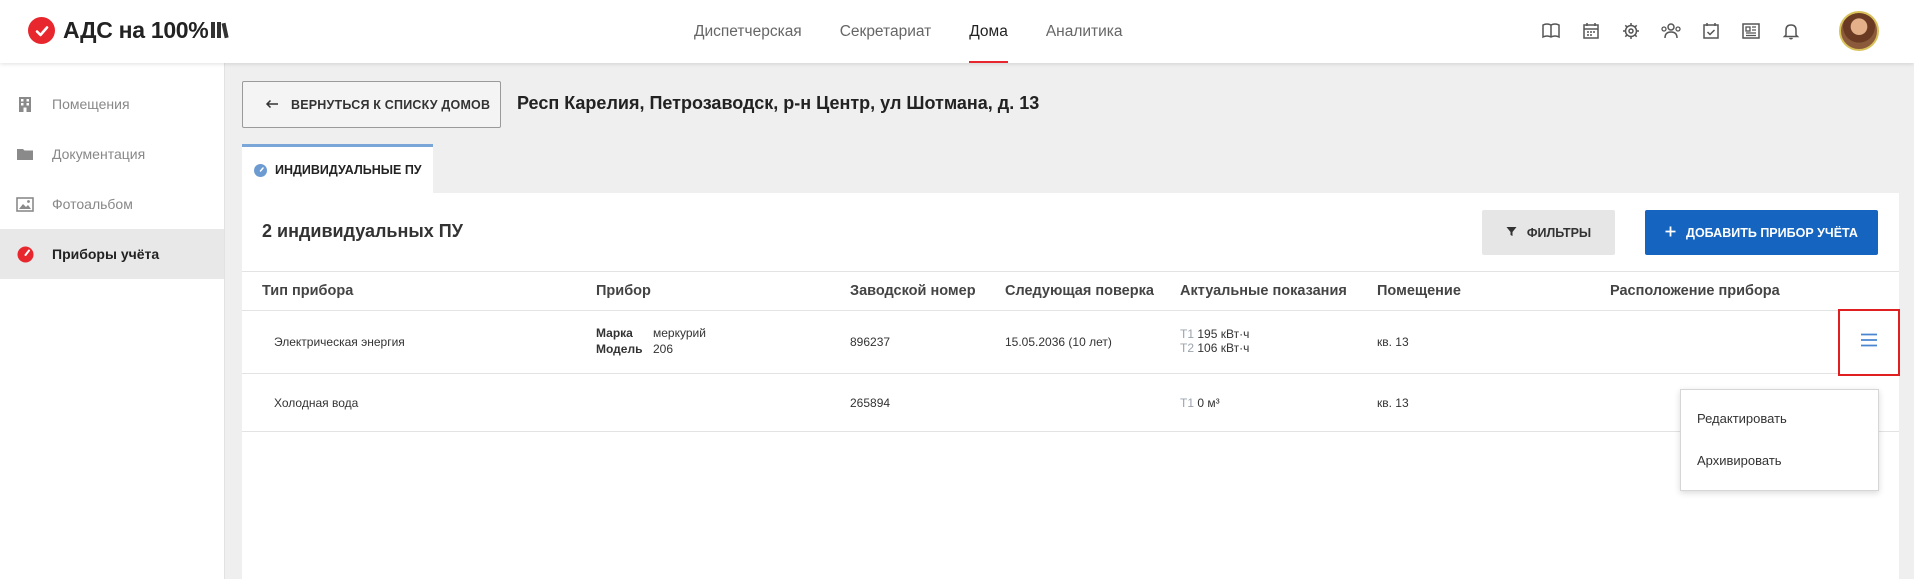 The image size is (1914, 579). What do you see at coordinates (748, 31) in the screenshot?
I see `nav-dispatch: Диспетчерская` at bounding box center [748, 31].